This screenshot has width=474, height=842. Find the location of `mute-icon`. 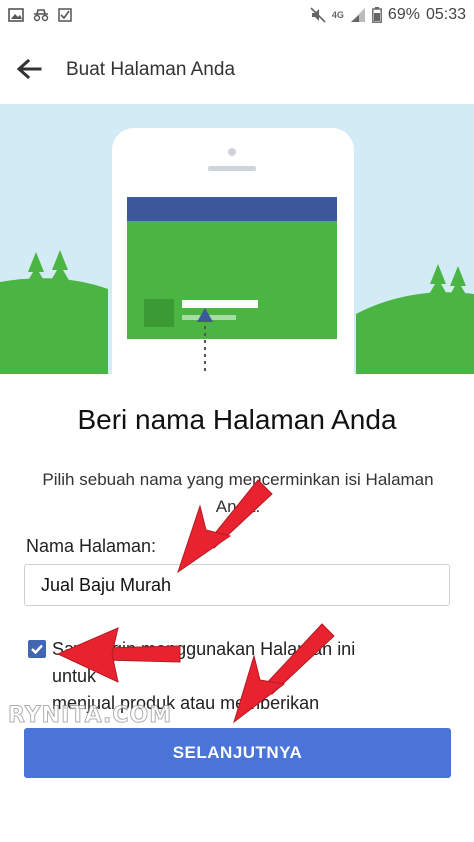

mute-icon is located at coordinates (318, 15).